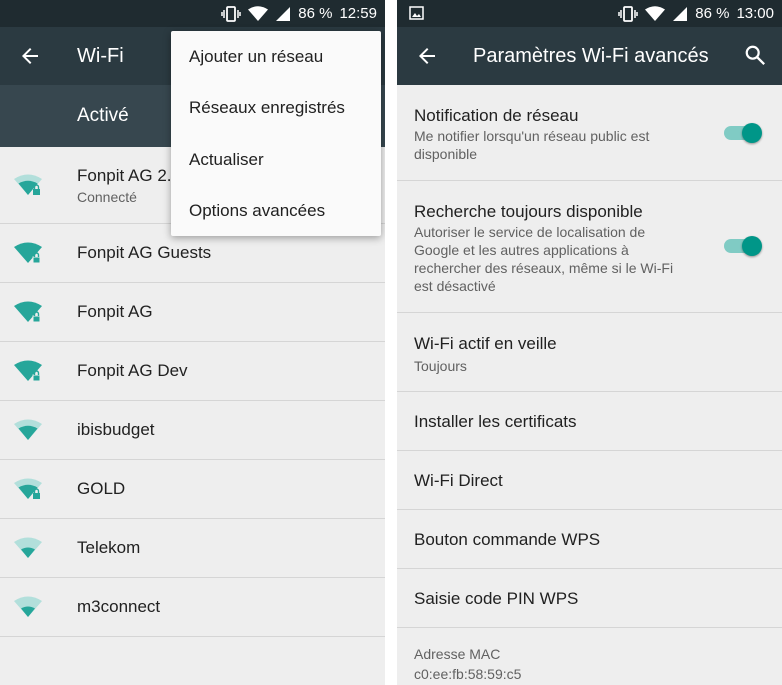 The height and width of the screenshot is (685, 782). I want to click on network-name: ibisbudget, so click(116, 429).